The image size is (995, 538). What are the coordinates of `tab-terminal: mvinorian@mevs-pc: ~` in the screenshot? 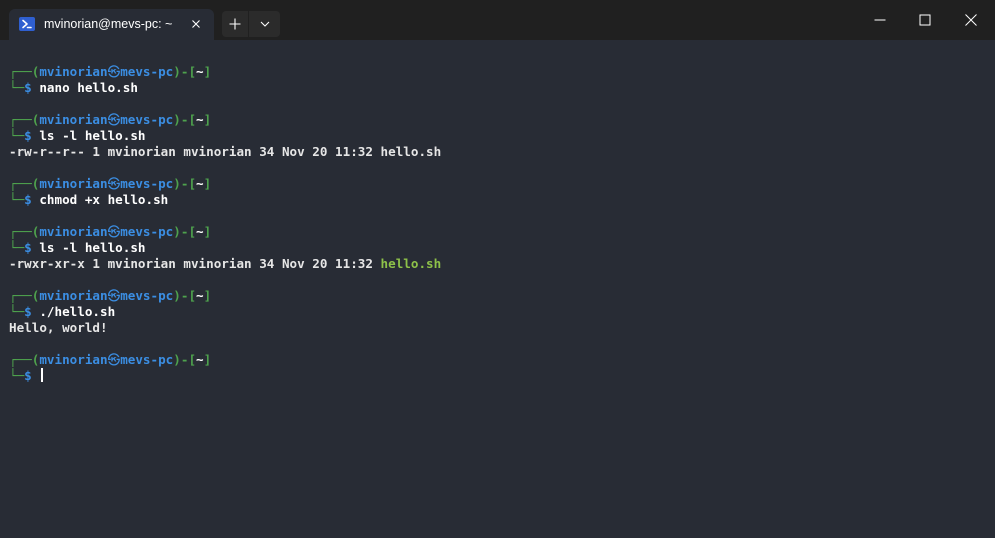 It's located at (111, 24).